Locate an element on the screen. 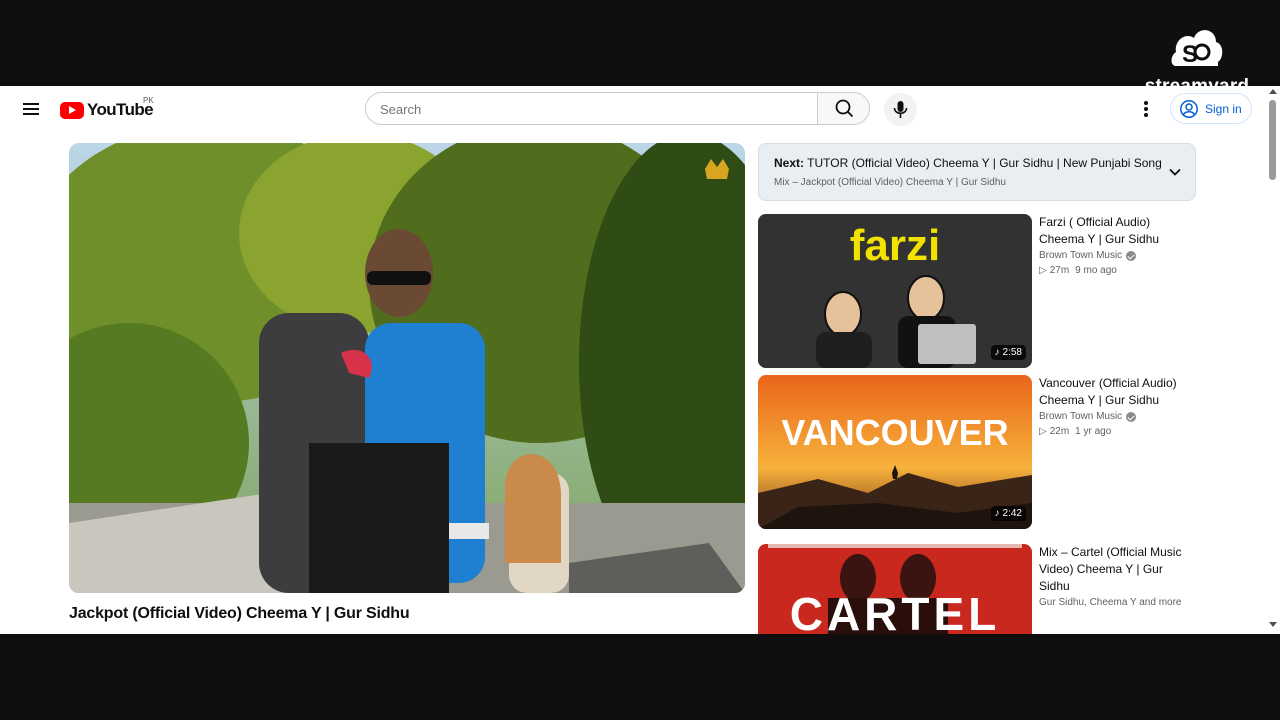 This screenshot has height=720, width=1280. scrollbar-thumb is located at coordinates (1272, 140).